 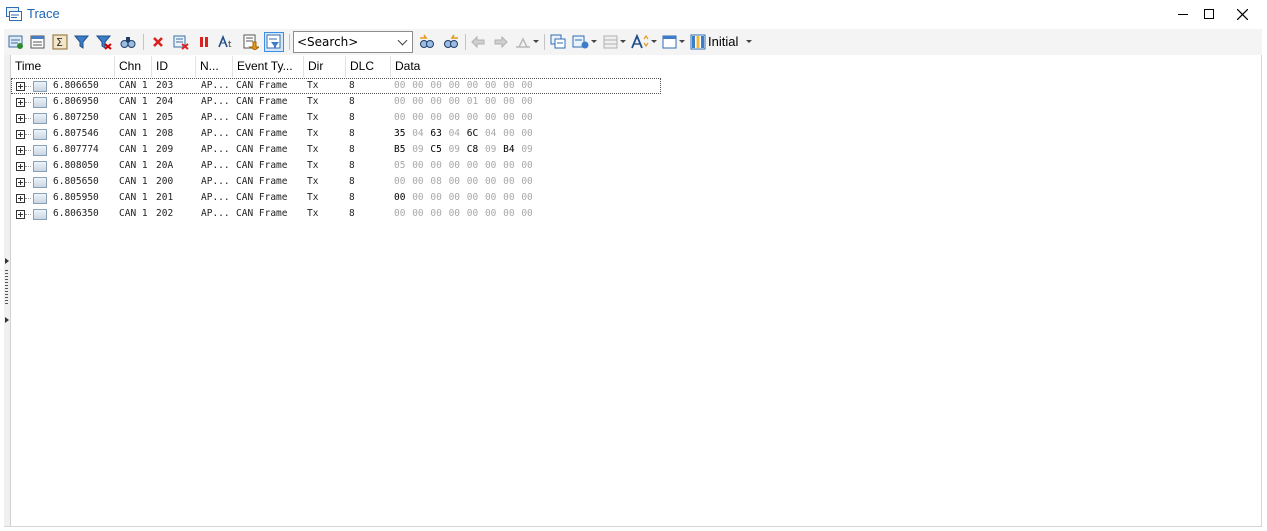 What do you see at coordinates (28, 166) in the screenshot?
I see `tree-connector` at bounding box center [28, 166].